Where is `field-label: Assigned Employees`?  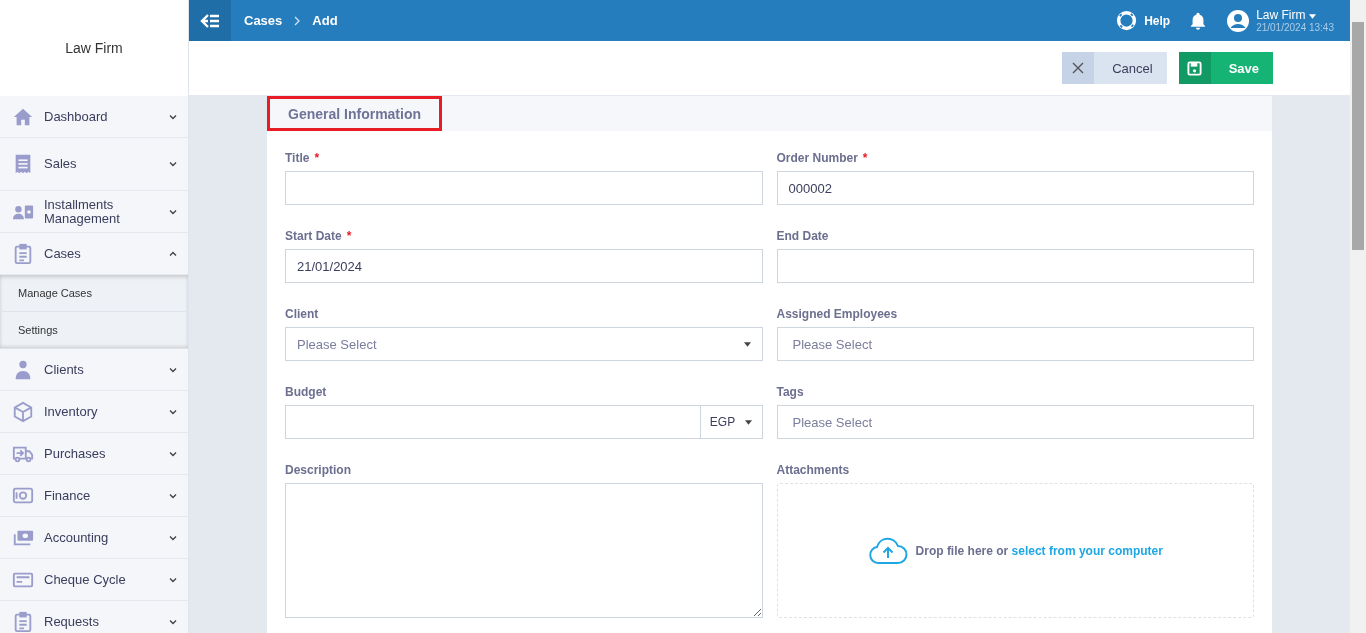
field-label: Assigned Employees is located at coordinates (837, 315).